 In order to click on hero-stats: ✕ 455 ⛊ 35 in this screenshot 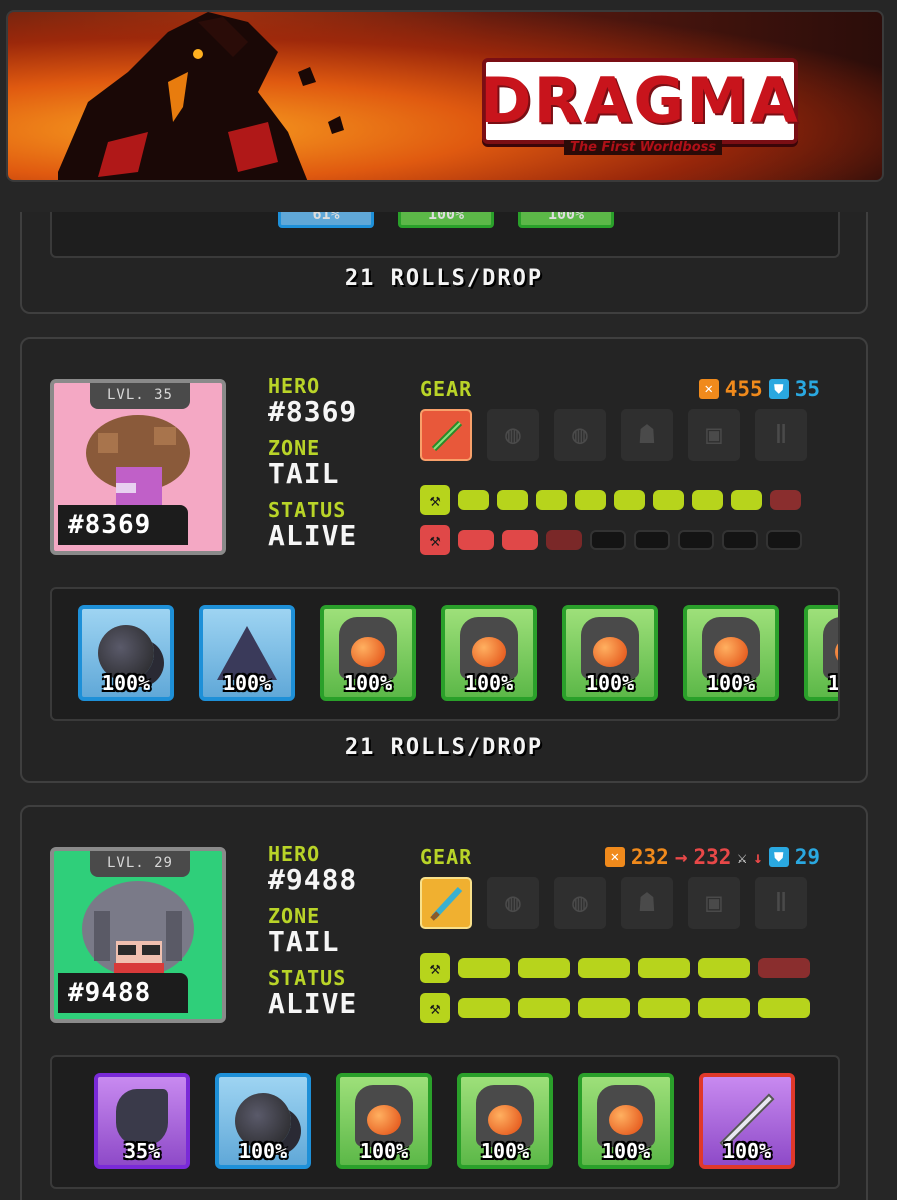, I will do `click(759, 389)`.